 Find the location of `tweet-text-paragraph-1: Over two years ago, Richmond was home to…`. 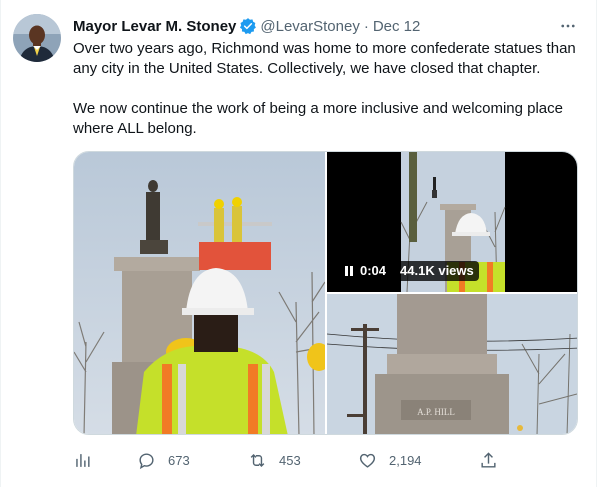

tweet-text-paragraph-1: Over two years ago, Richmond was home to… is located at coordinates (324, 58).